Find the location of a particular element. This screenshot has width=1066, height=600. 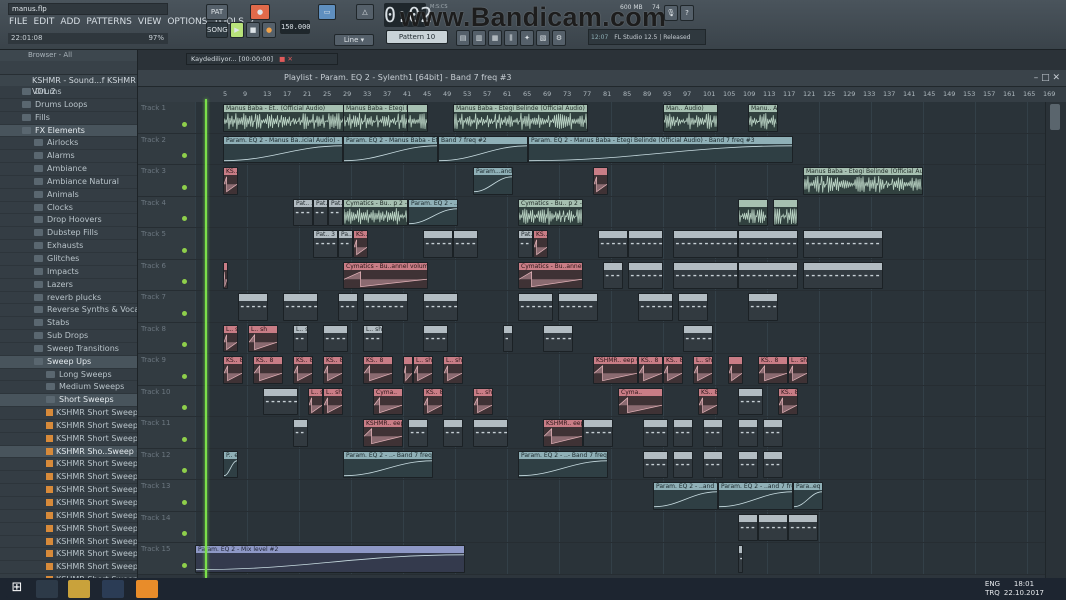

browser-folder-item: Airlocks is located at coordinates (68, 144).